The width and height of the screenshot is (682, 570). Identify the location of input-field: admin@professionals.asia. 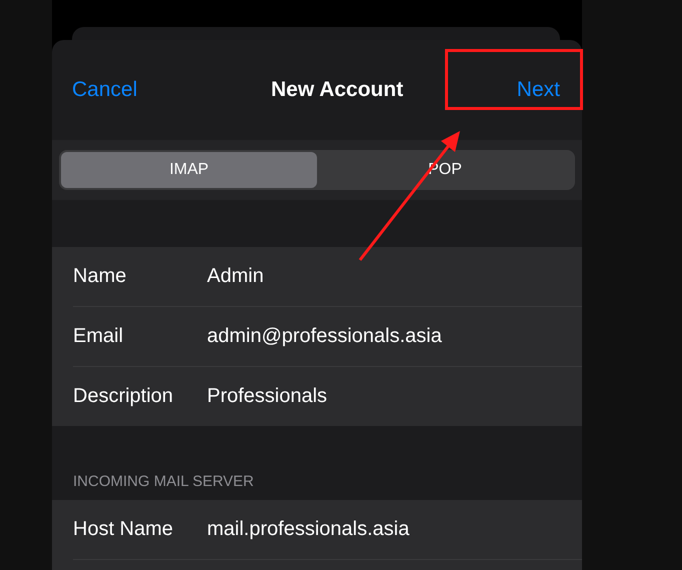
(384, 336).